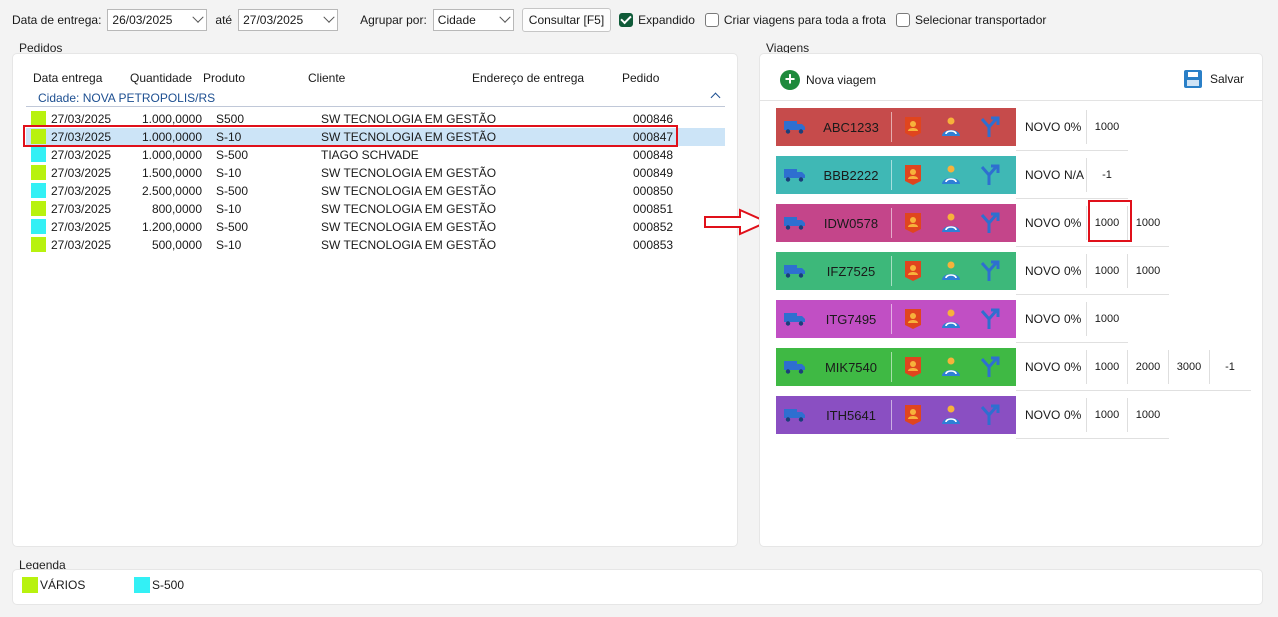 The width and height of the screenshot is (1278, 617). What do you see at coordinates (171, 191) in the screenshot?
I see `cell-quantity: 2.500,0000` at bounding box center [171, 191].